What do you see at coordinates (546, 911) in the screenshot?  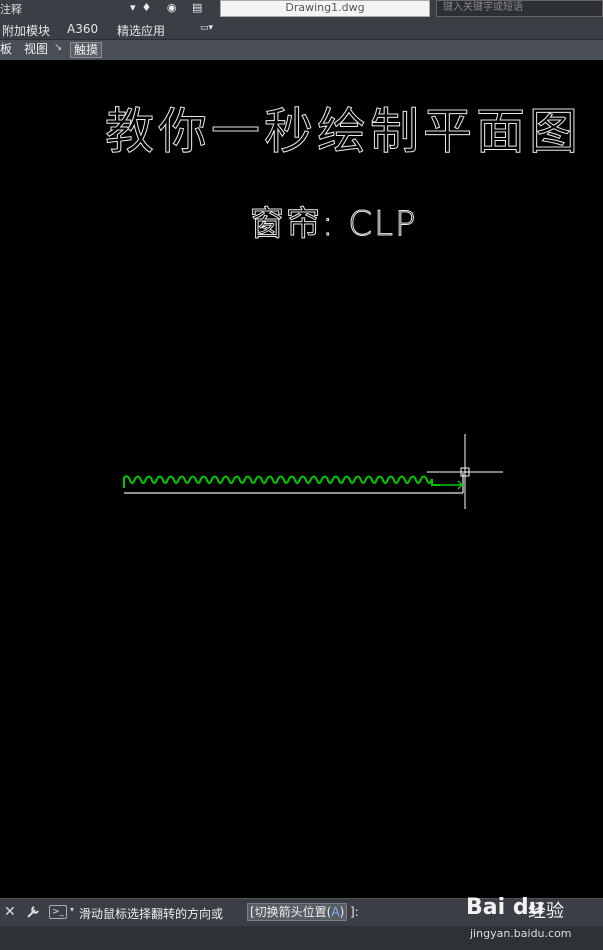 I see `watermark-suffix: 经验` at bounding box center [546, 911].